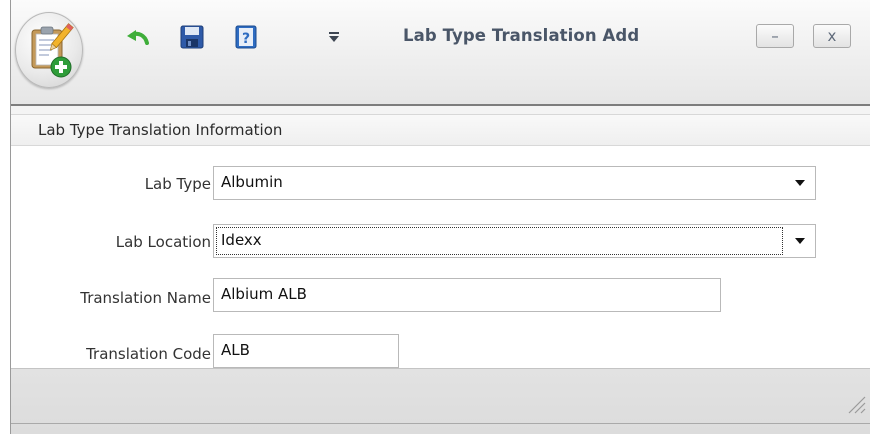  Describe the element at coordinates (467, 295) in the screenshot. I see `translation-name-input: Albium ALB` at that location.